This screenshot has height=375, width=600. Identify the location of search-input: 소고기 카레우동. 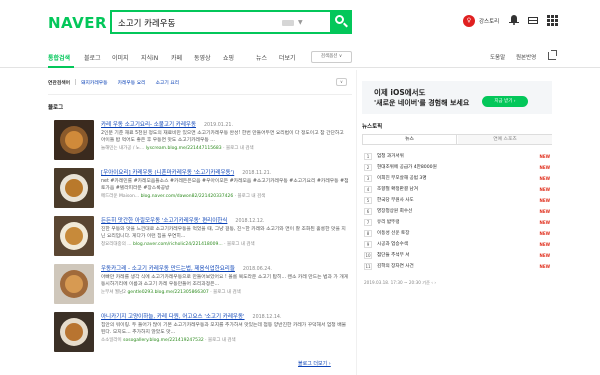
(146, 23).